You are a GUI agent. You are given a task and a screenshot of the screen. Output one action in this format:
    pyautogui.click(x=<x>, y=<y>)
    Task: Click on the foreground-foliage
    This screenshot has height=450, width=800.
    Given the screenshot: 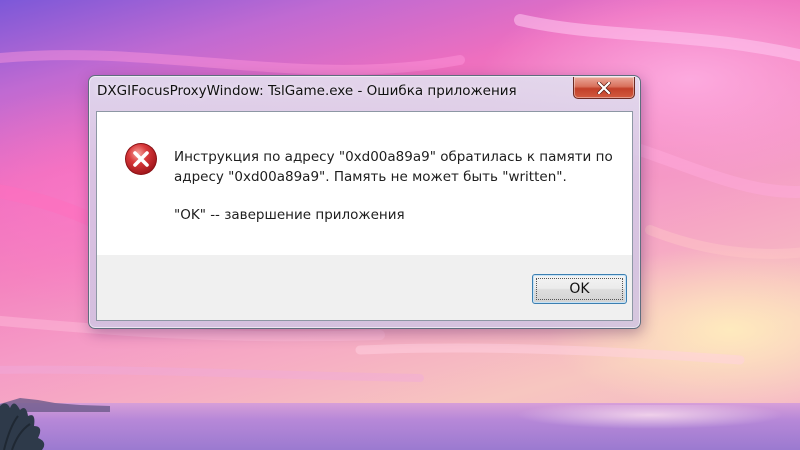 What is the action you would take?
    pyautogui.click(x=22, y=426)
    